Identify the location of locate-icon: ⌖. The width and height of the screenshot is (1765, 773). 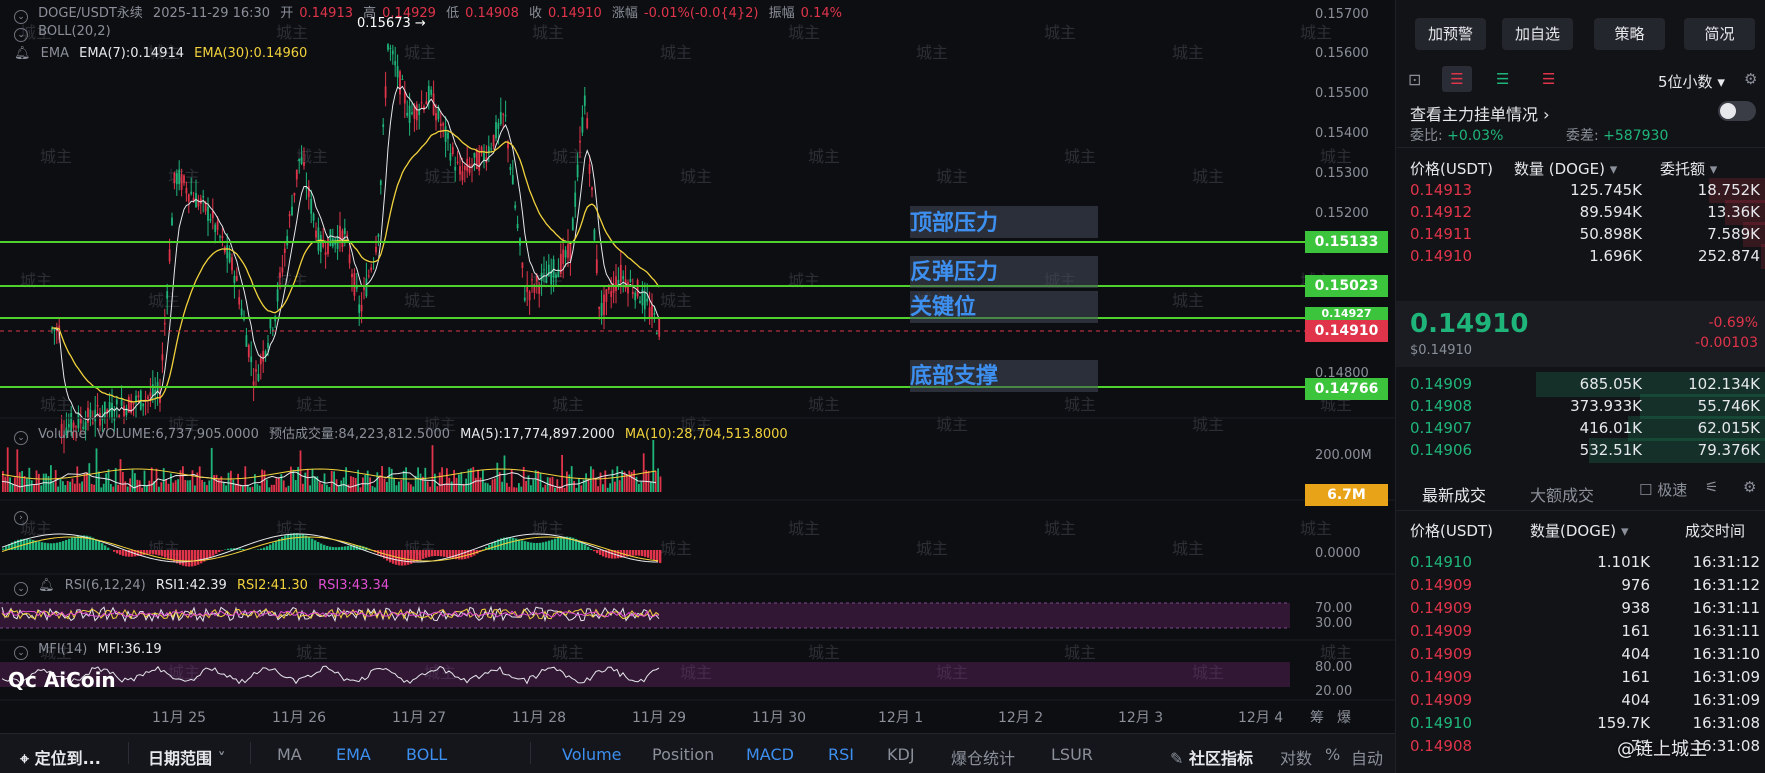
(25, 758).